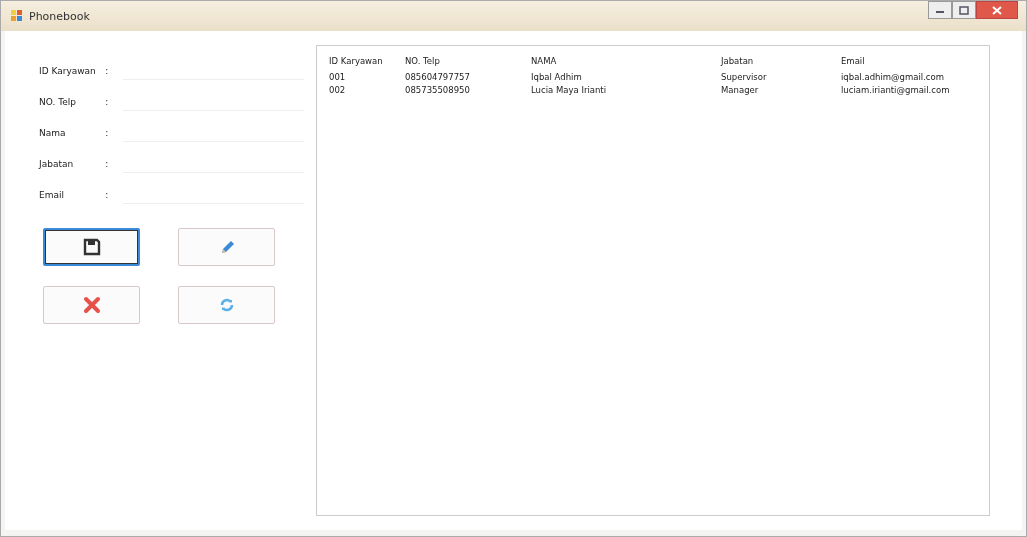 The height and width of the screenshot is (537, 1027). Describe the element at coordinates (59, 16) in the screenshot. I see `window-title: Phonebook` at that location.